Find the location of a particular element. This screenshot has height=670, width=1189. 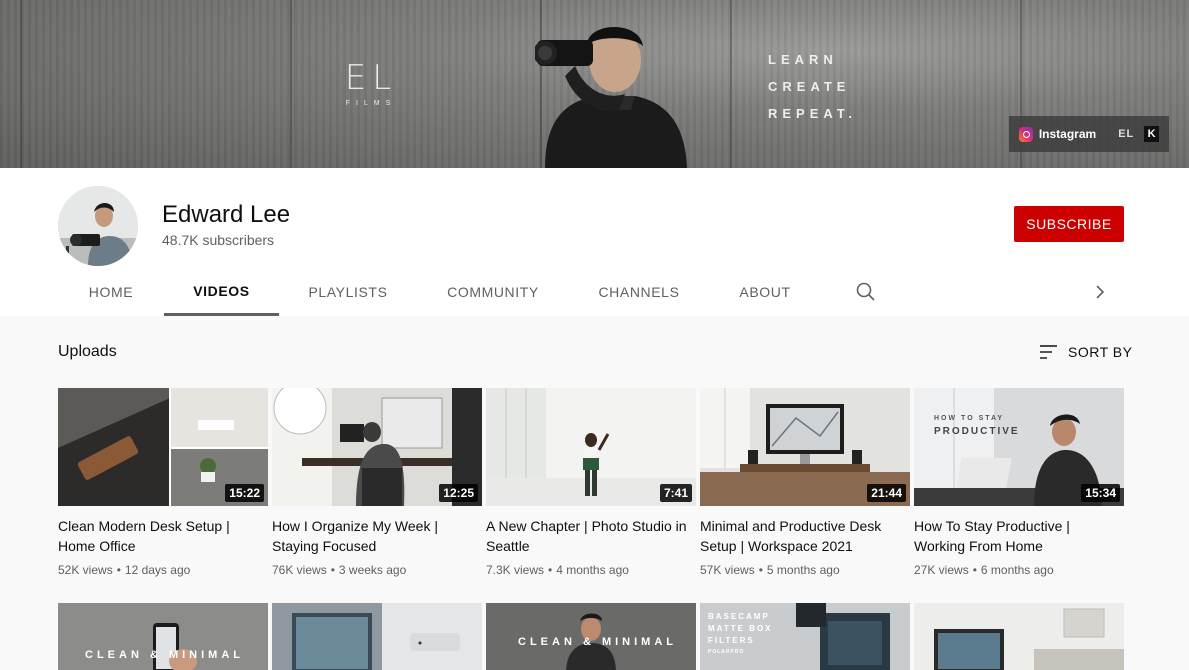

sort-icon is located at coordinates (1048, 352).